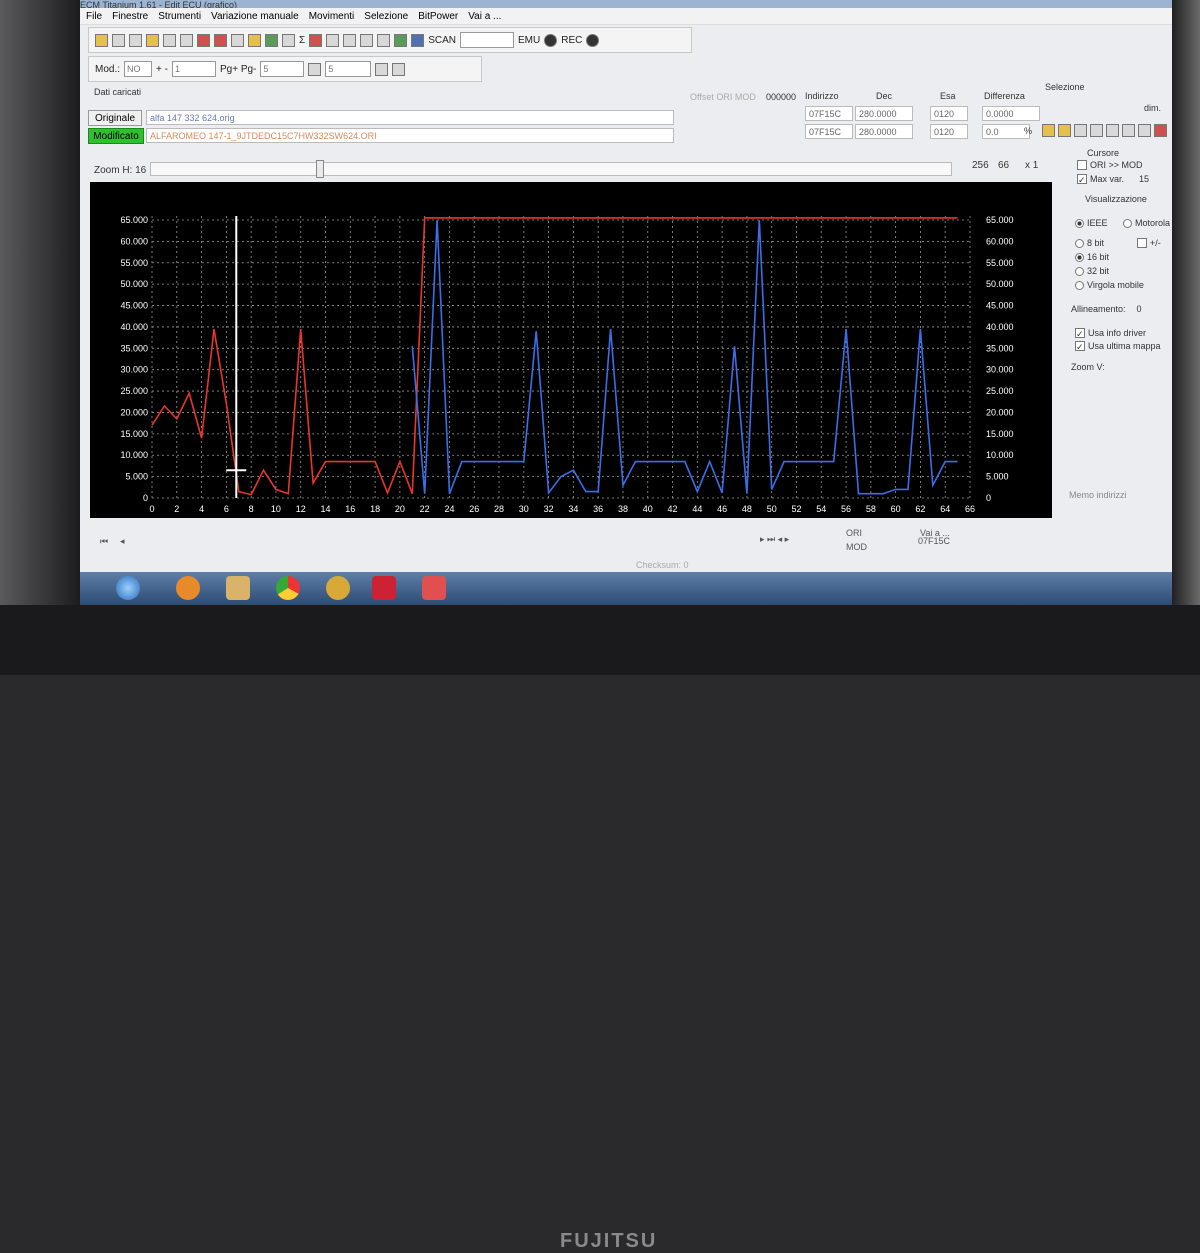 Image resolution: width=1200 pixels, height=1253 pixels. Describe the element at coordinates (101, 40) in the screenshot. I see `home-icon` at that location.